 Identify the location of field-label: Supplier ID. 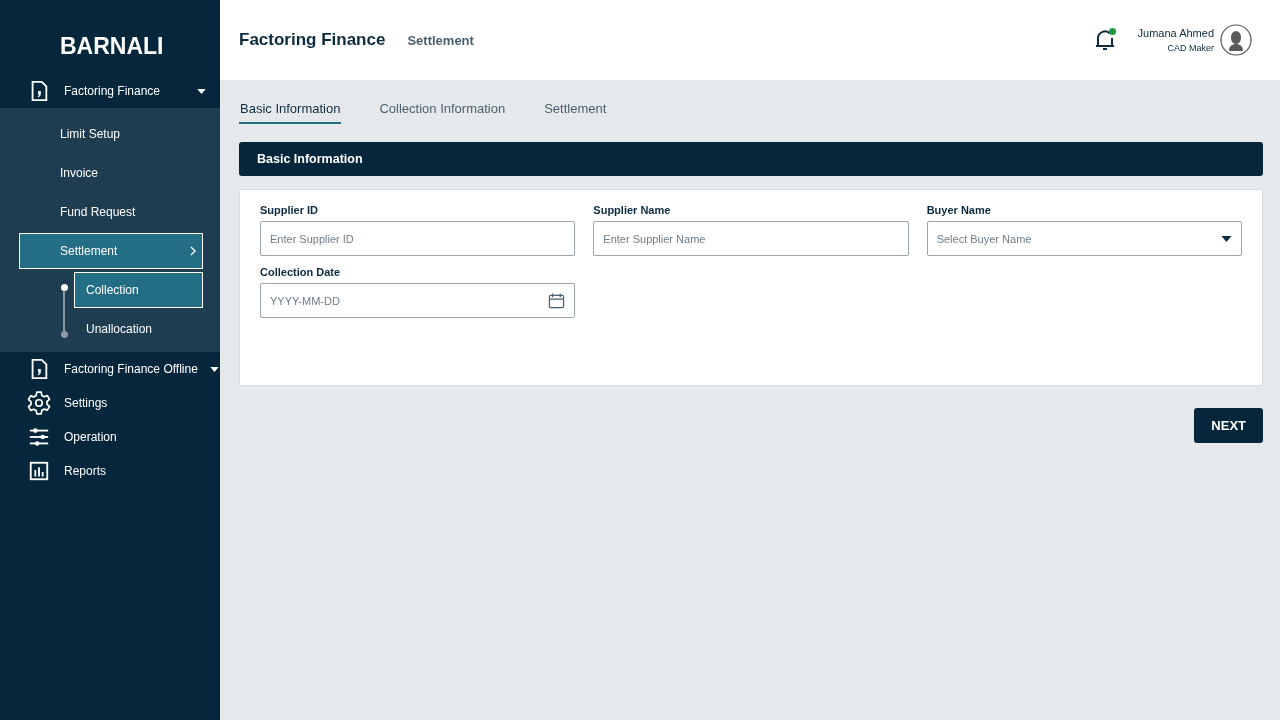
(290, 210).